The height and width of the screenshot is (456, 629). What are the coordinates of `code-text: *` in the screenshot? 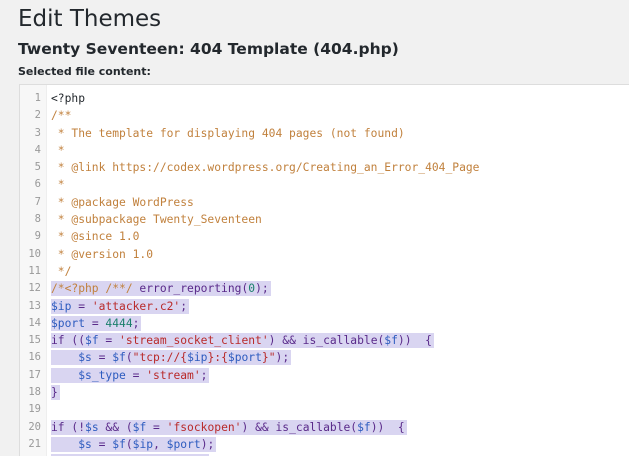 It's located at (58, 184).